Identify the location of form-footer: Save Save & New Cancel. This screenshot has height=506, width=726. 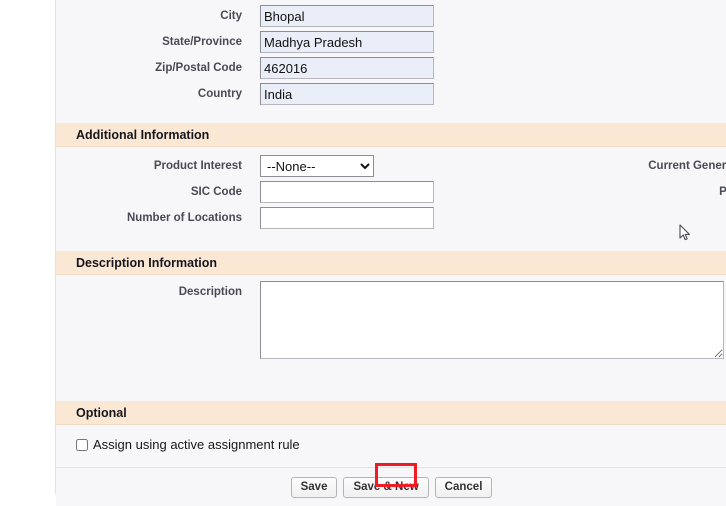
(391, 487).